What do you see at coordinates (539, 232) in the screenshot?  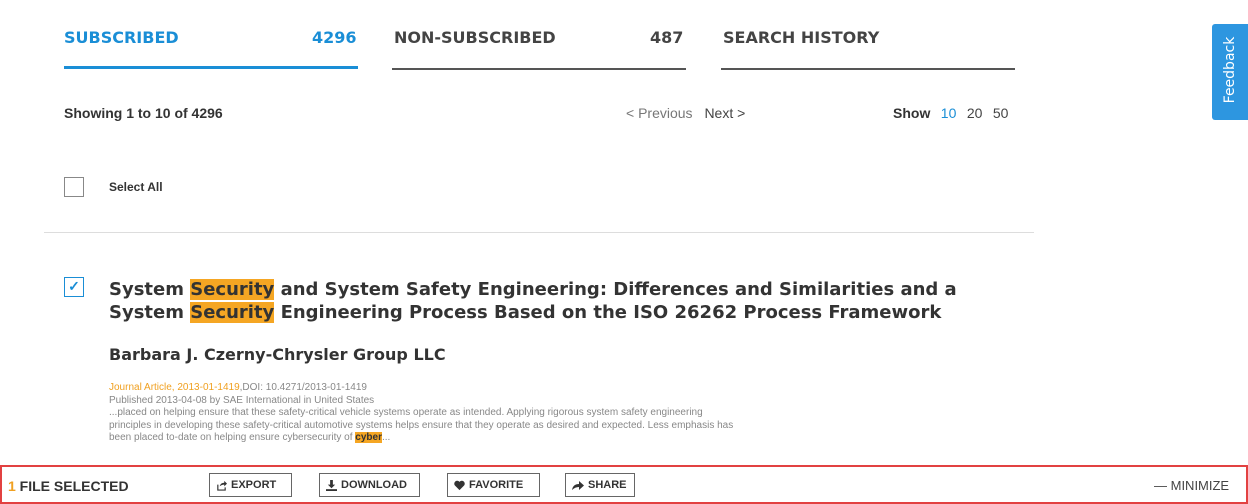 I see `list-divider` at bounding box center [539, 232].